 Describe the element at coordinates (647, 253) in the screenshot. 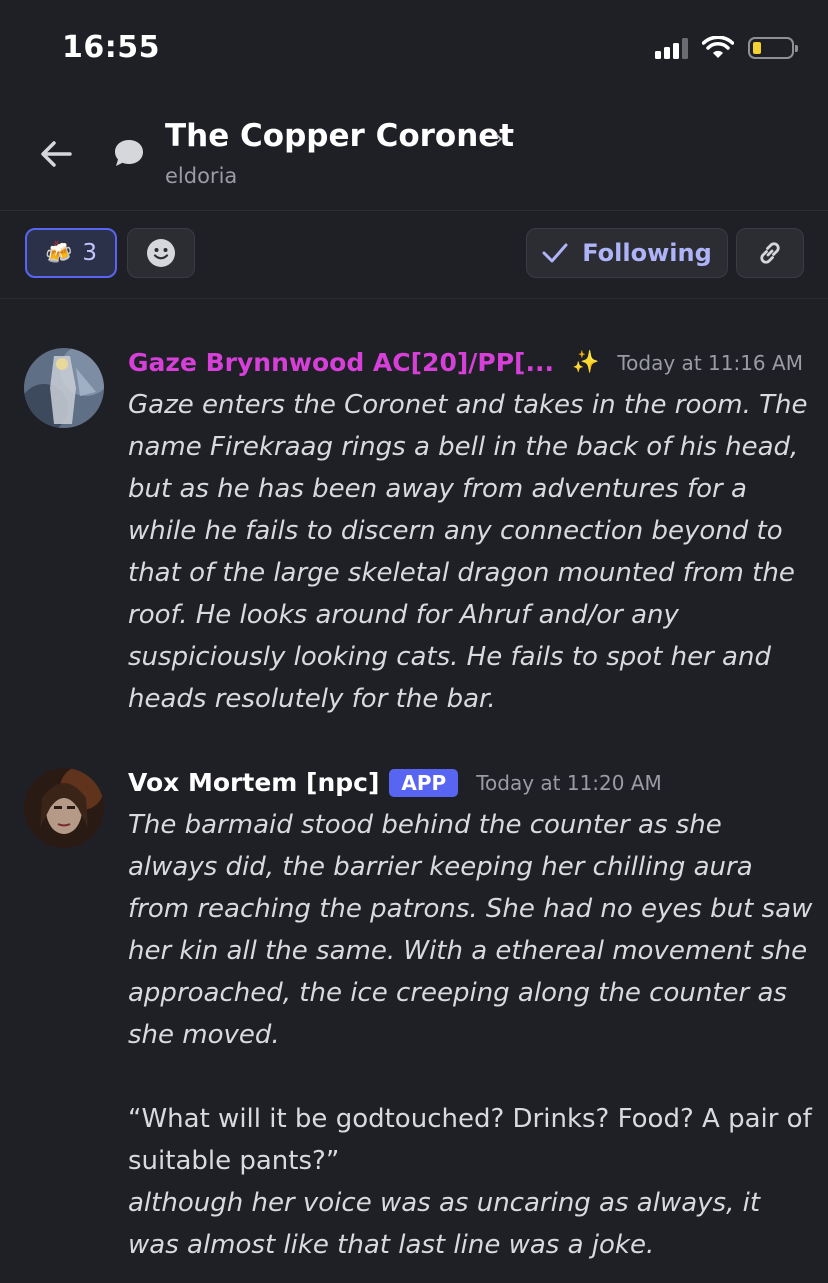

I see `following-label: Following` at that location.